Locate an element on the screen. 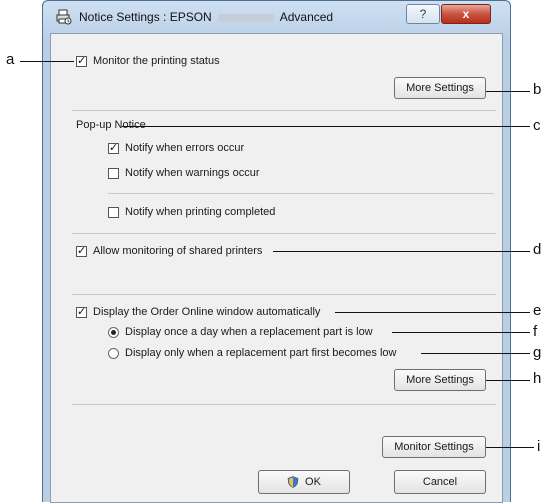 The height and width of the screenshot is (503, 544). shared-printers-label: Allow monitoring of shared printers is located at coordinates (178, 251).